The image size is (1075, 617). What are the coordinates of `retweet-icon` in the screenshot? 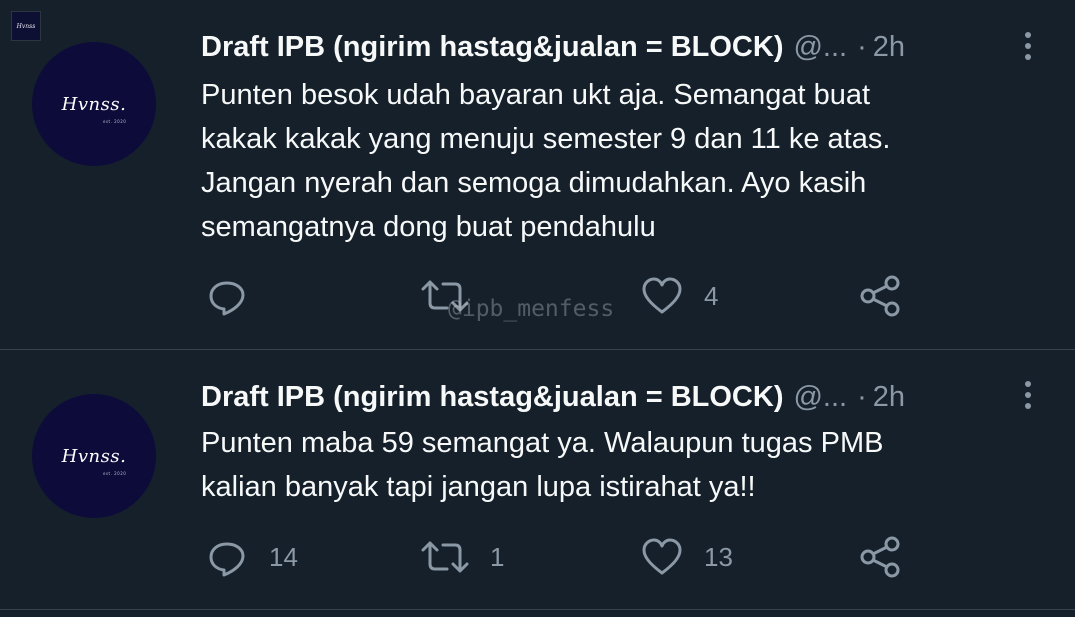 It's located at (445, 557).